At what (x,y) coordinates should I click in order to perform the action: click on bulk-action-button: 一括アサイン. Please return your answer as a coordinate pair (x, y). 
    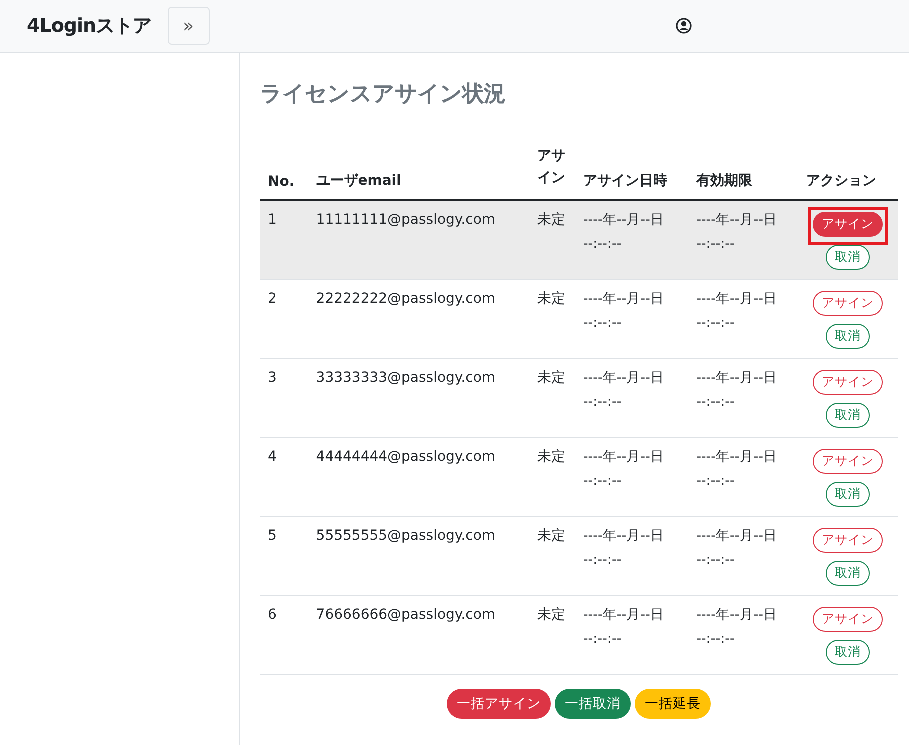
    Looking at the image, I should click on (499, 703).